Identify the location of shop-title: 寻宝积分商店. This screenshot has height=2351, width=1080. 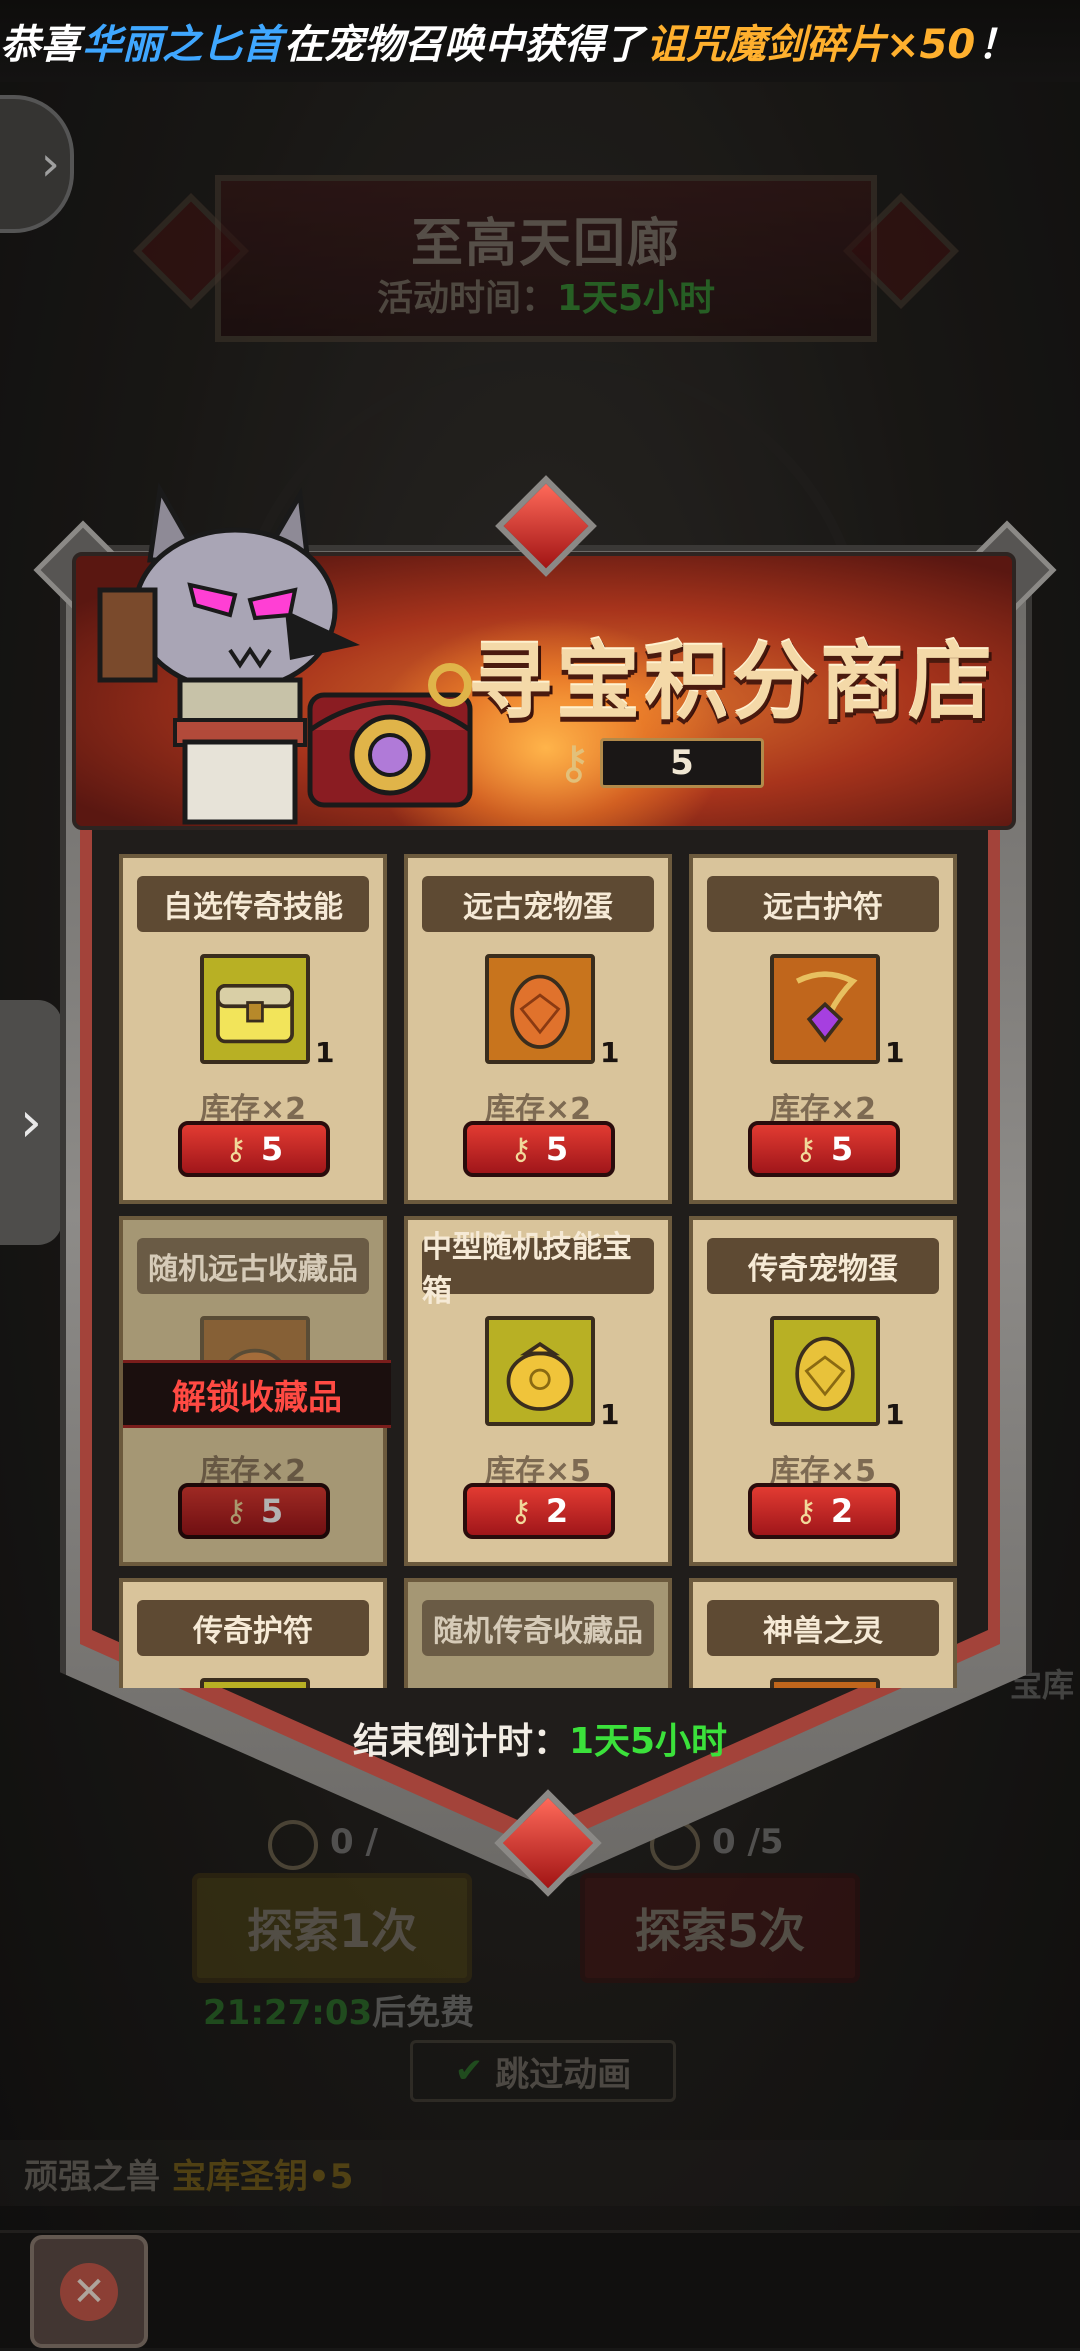
(732, 682).